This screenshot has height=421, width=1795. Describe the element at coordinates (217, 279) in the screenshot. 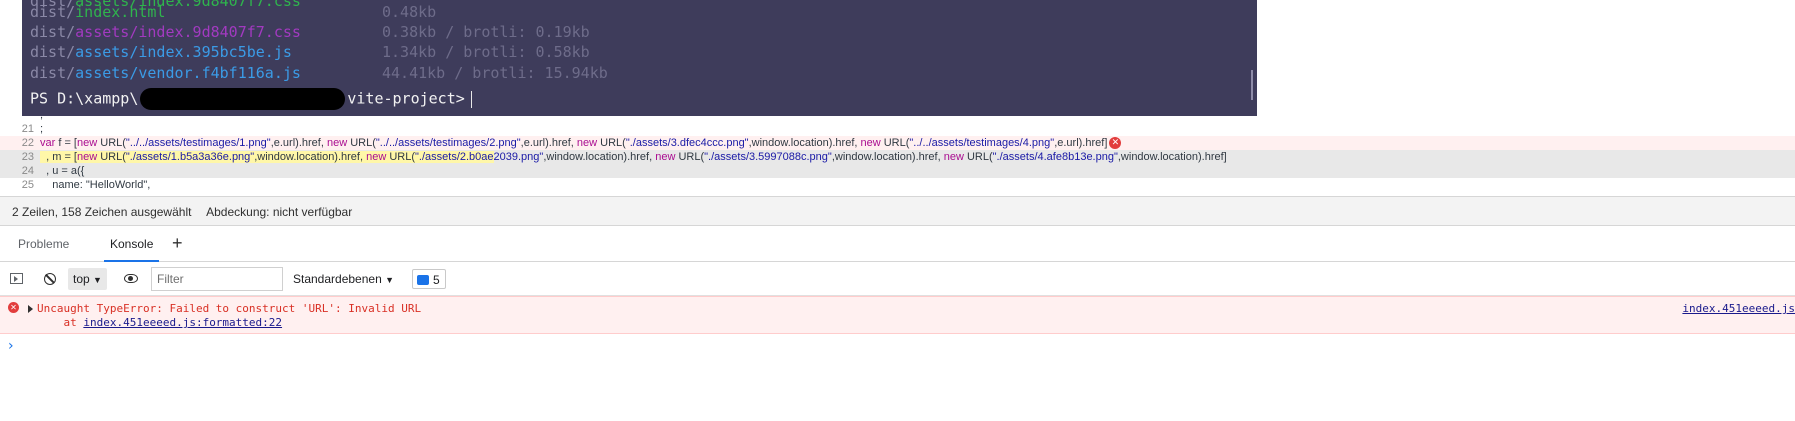

I see `filter-input` at that location.